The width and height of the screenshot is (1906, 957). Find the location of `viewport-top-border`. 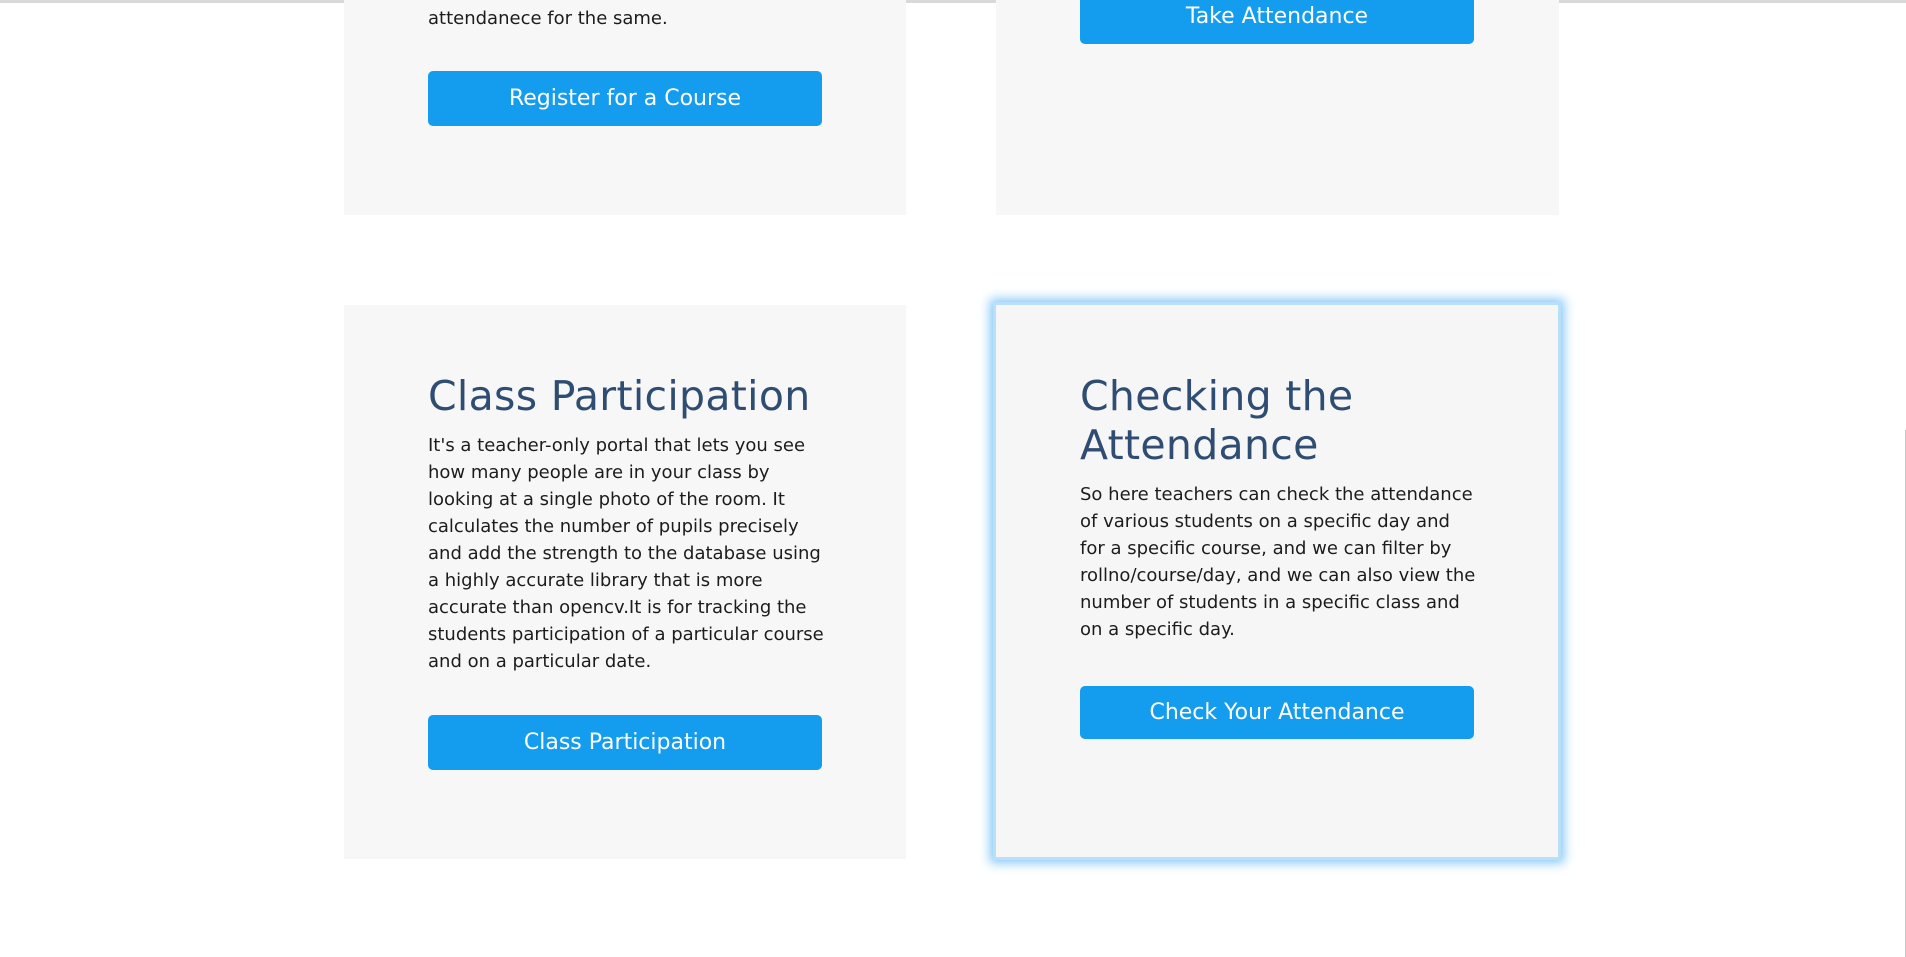

viewport-top-border is located at coordinates (953, 1).